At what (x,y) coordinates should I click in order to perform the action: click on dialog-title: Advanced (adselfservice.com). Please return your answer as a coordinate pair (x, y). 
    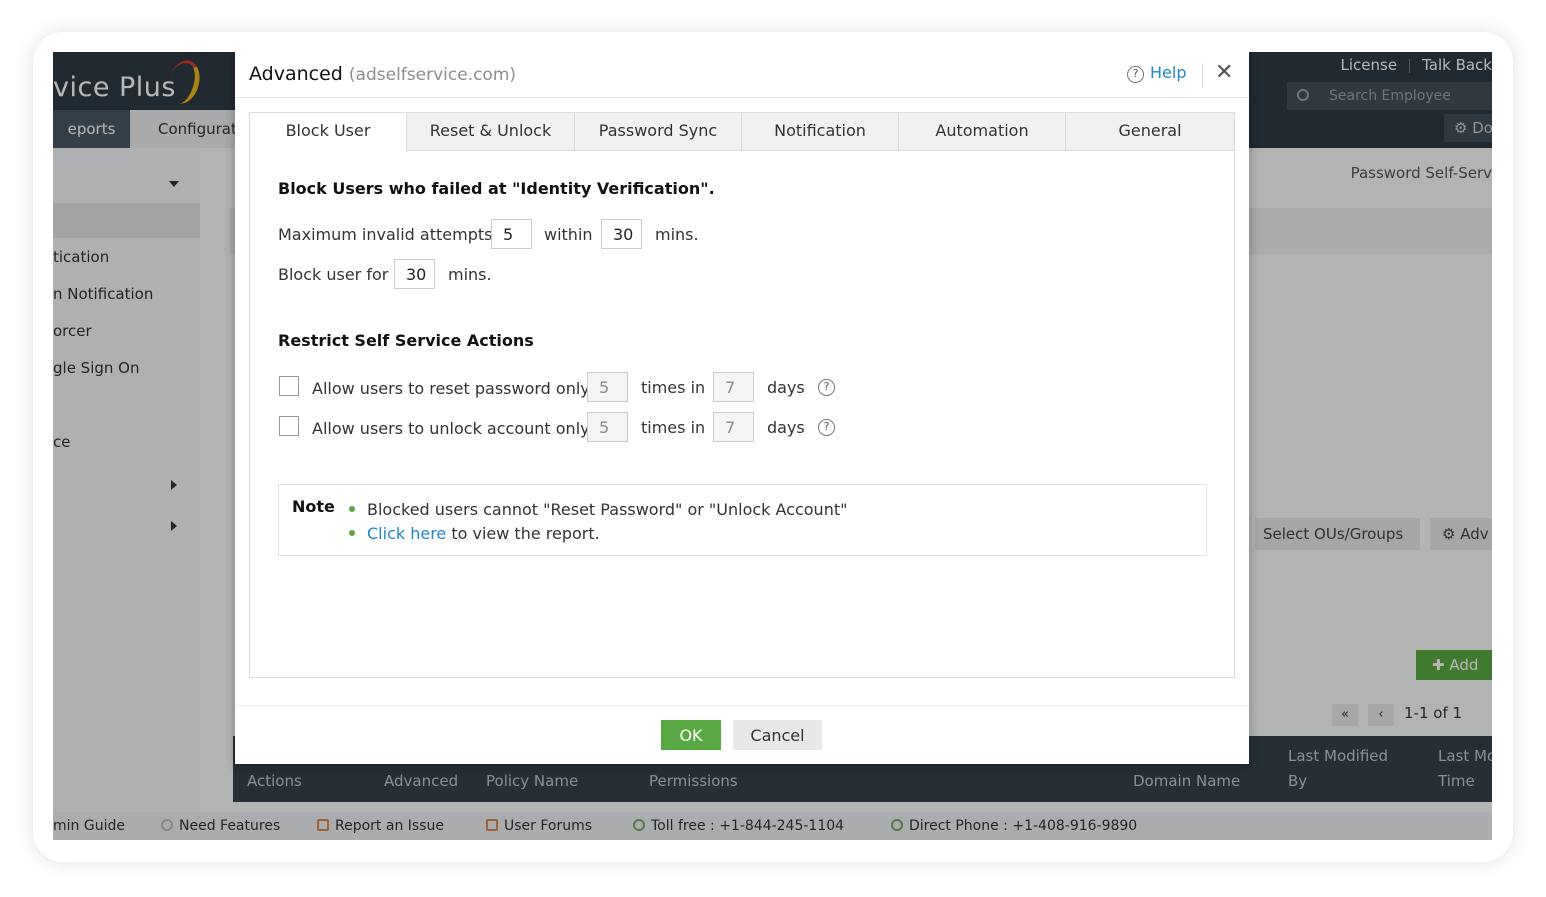
    Looking at the image, I should click on (382, 74).